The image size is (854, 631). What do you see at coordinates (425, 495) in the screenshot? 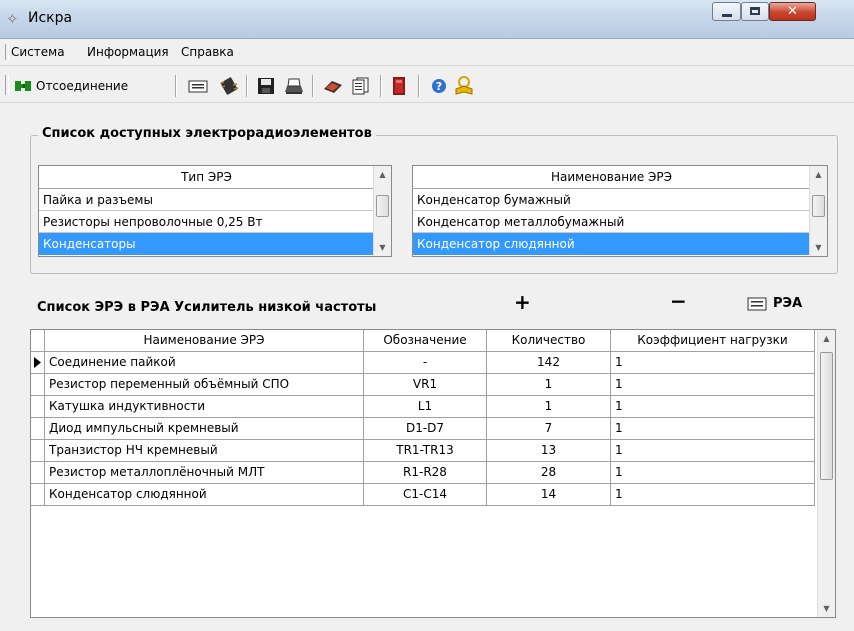
I see `cell-designation: C1-C14` at bounding box center [425, 495].